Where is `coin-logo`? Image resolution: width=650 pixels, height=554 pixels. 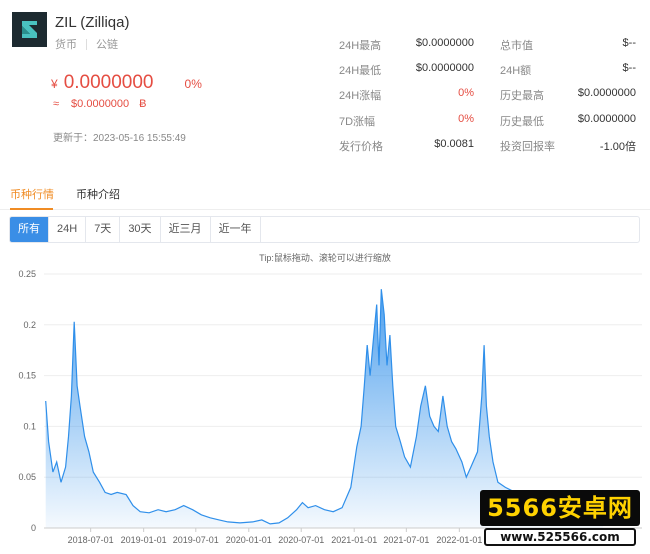
coin-logo is located at coordinates (29, 29).